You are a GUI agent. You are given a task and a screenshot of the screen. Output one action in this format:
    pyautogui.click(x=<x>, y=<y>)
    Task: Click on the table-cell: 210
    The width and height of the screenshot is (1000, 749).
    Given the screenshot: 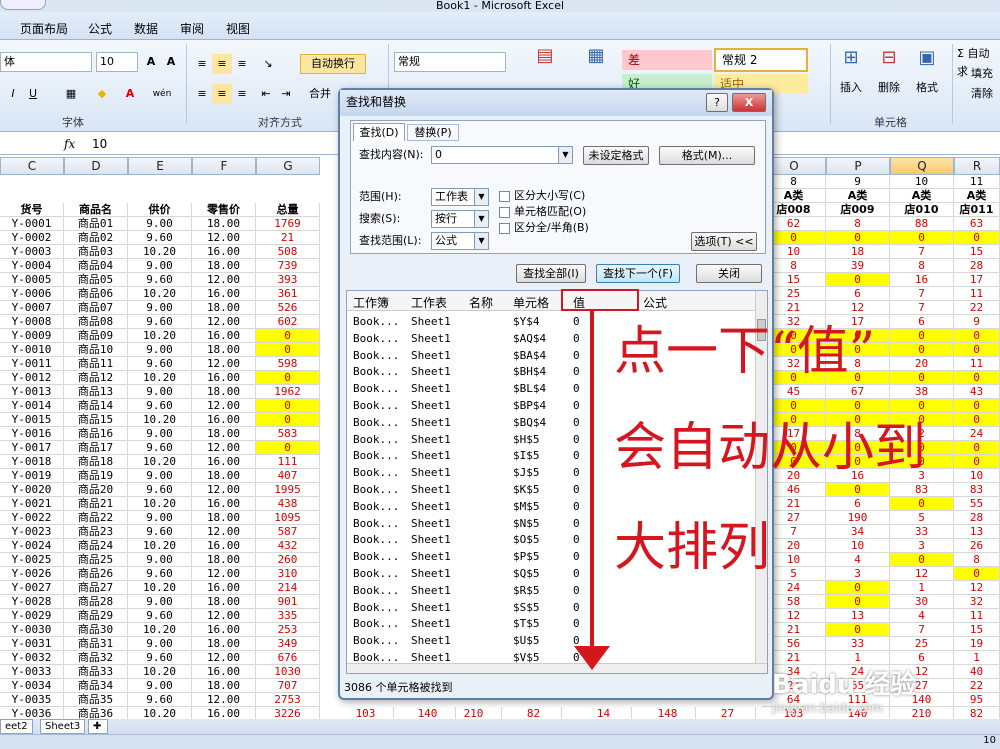 What is the action you would take?
    pyautogui.click(x=474, y=713)
    